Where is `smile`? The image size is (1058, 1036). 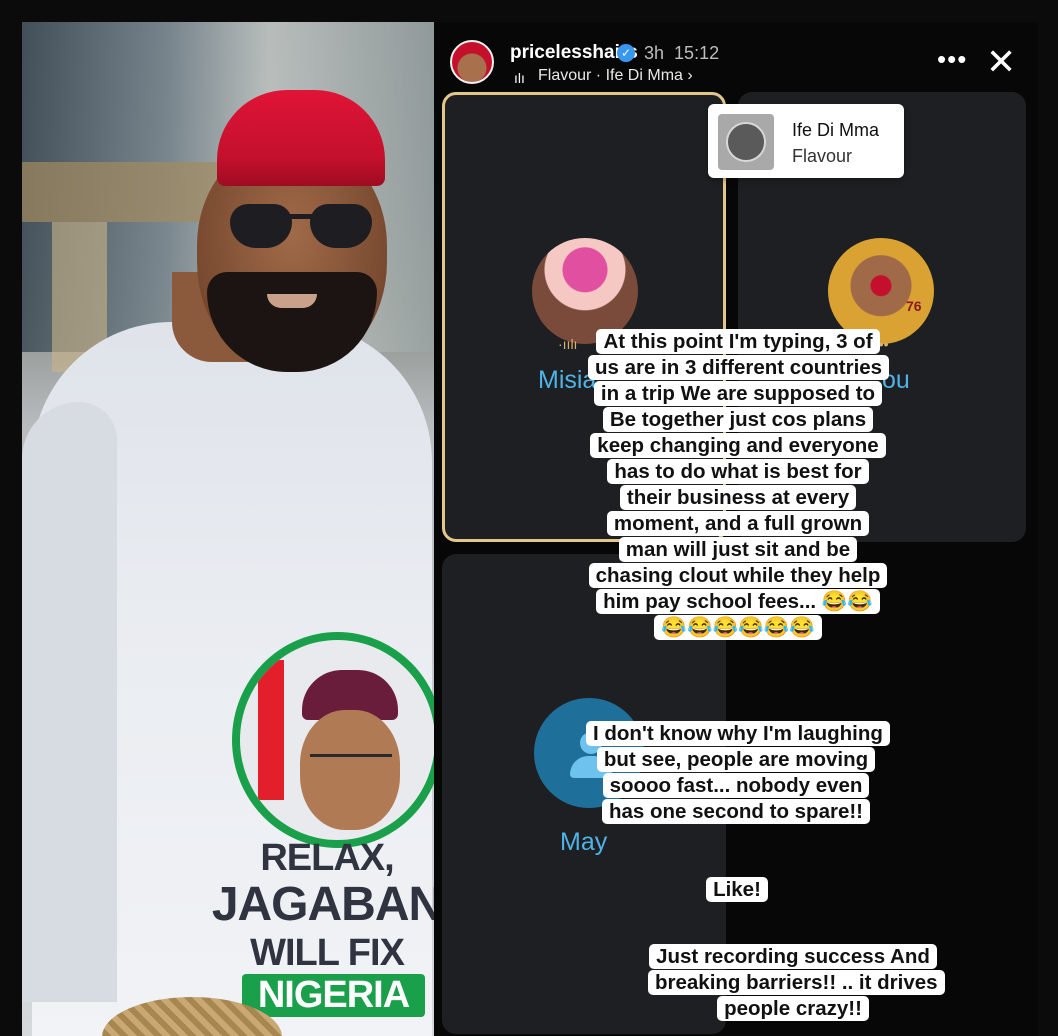
smile is located at coordinates (292, 301).